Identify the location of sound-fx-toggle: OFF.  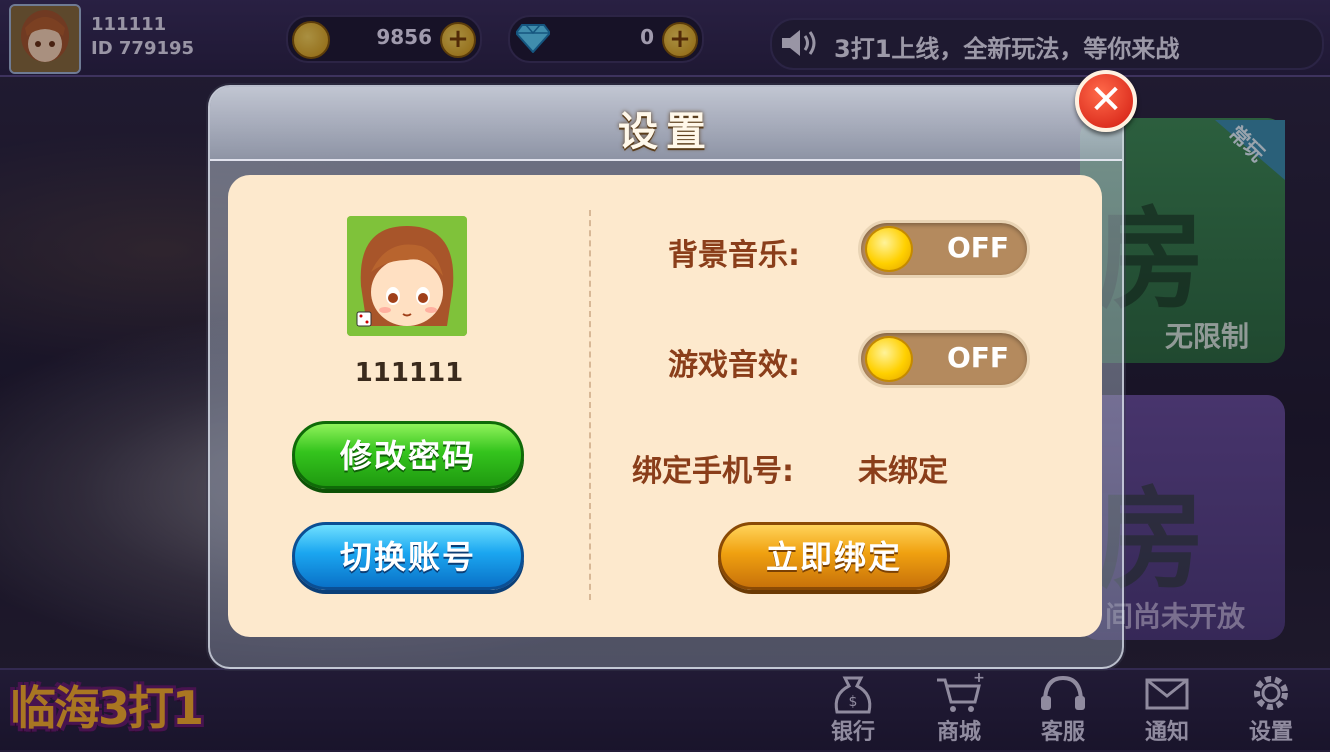
(944, 359).